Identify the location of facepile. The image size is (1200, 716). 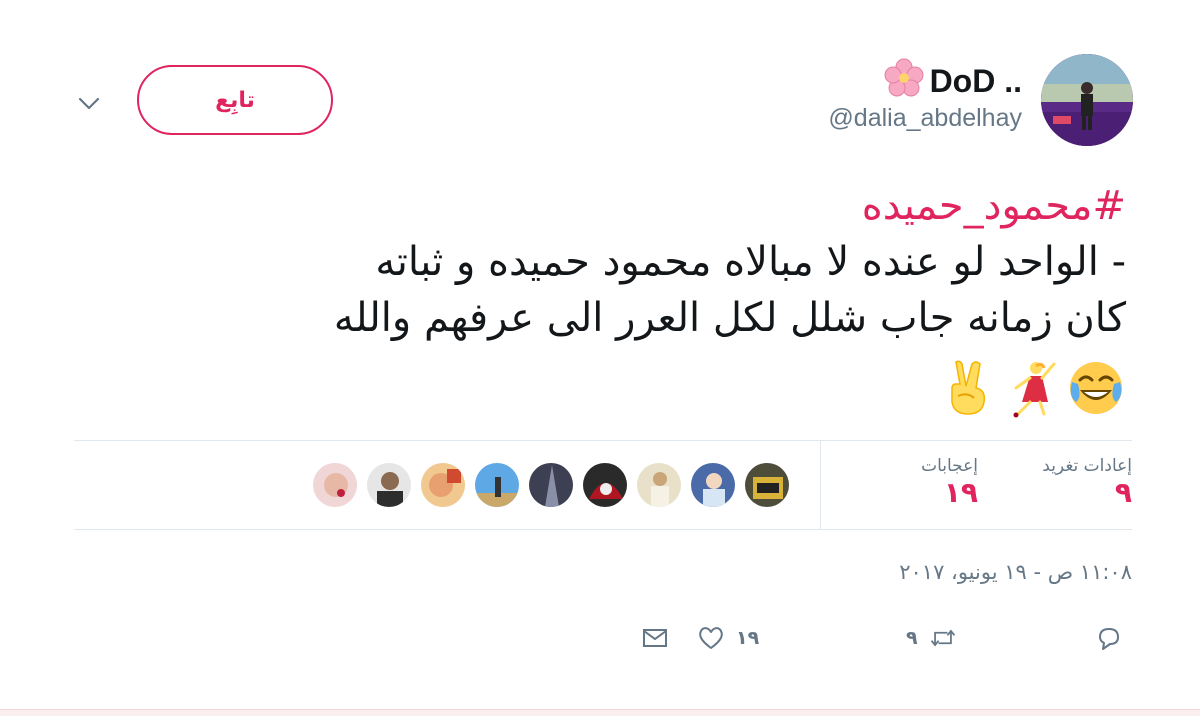
(551, 486).